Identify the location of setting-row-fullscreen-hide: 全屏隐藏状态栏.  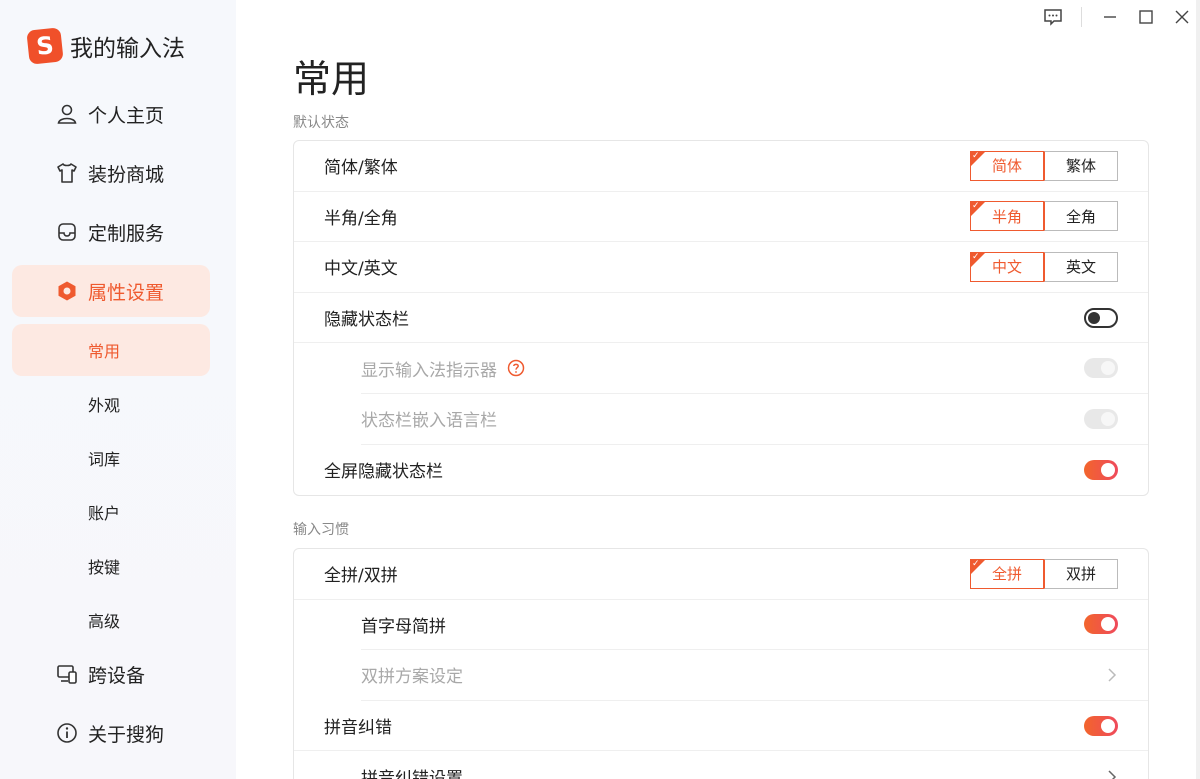
(721, 470).